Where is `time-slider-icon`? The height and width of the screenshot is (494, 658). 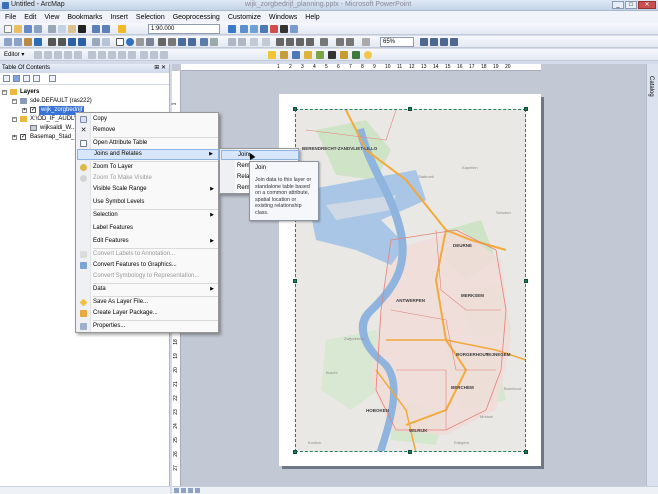 time-slider-icon is located at coordinates (204, 42).